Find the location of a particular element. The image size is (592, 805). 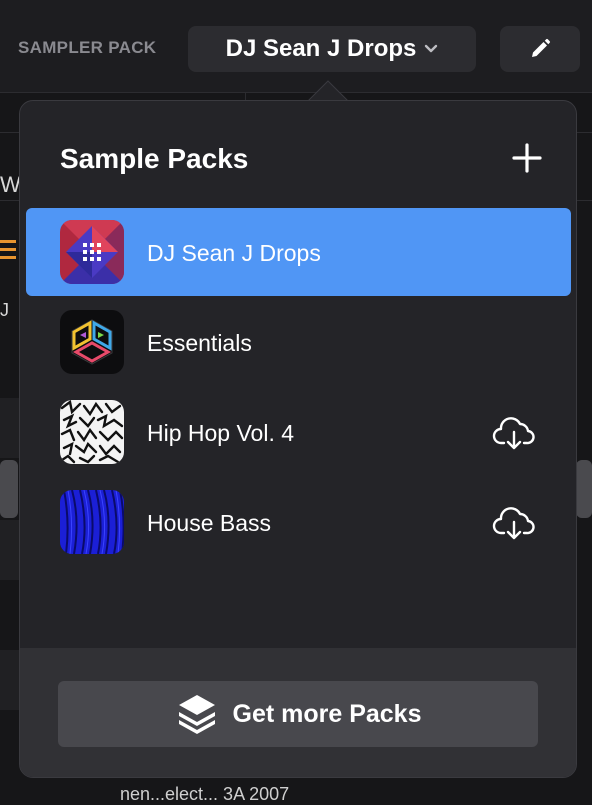

house-bass-pack-artwork is located at coordinates (92, 522).